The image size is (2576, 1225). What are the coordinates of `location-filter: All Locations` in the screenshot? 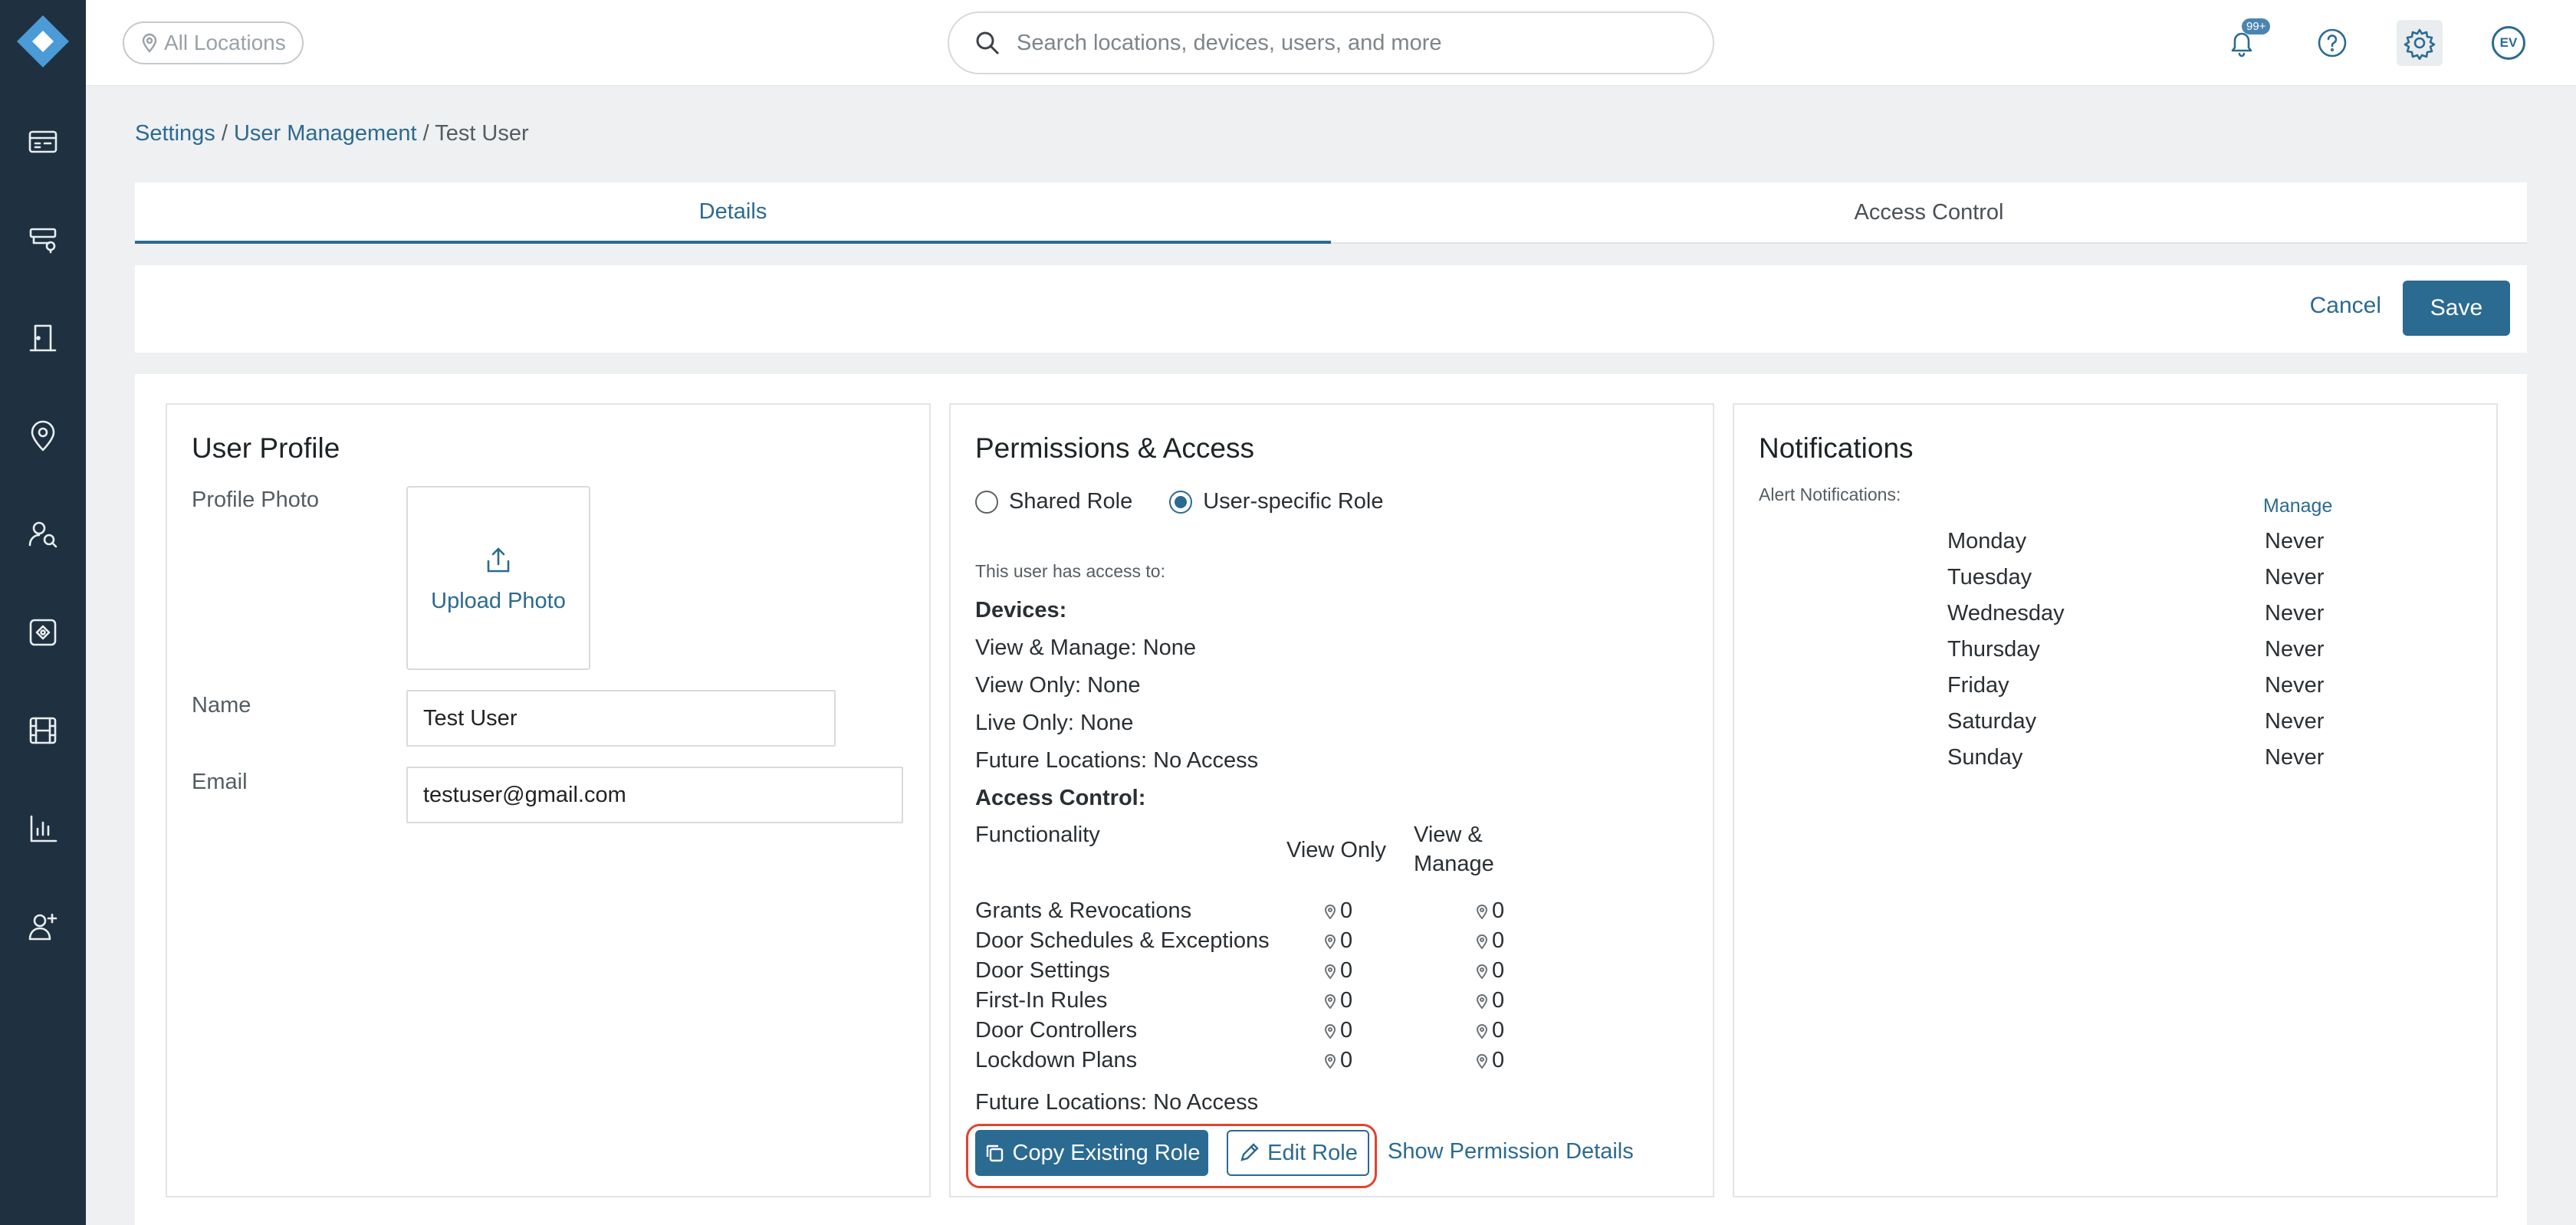 It's located at (214, 43).